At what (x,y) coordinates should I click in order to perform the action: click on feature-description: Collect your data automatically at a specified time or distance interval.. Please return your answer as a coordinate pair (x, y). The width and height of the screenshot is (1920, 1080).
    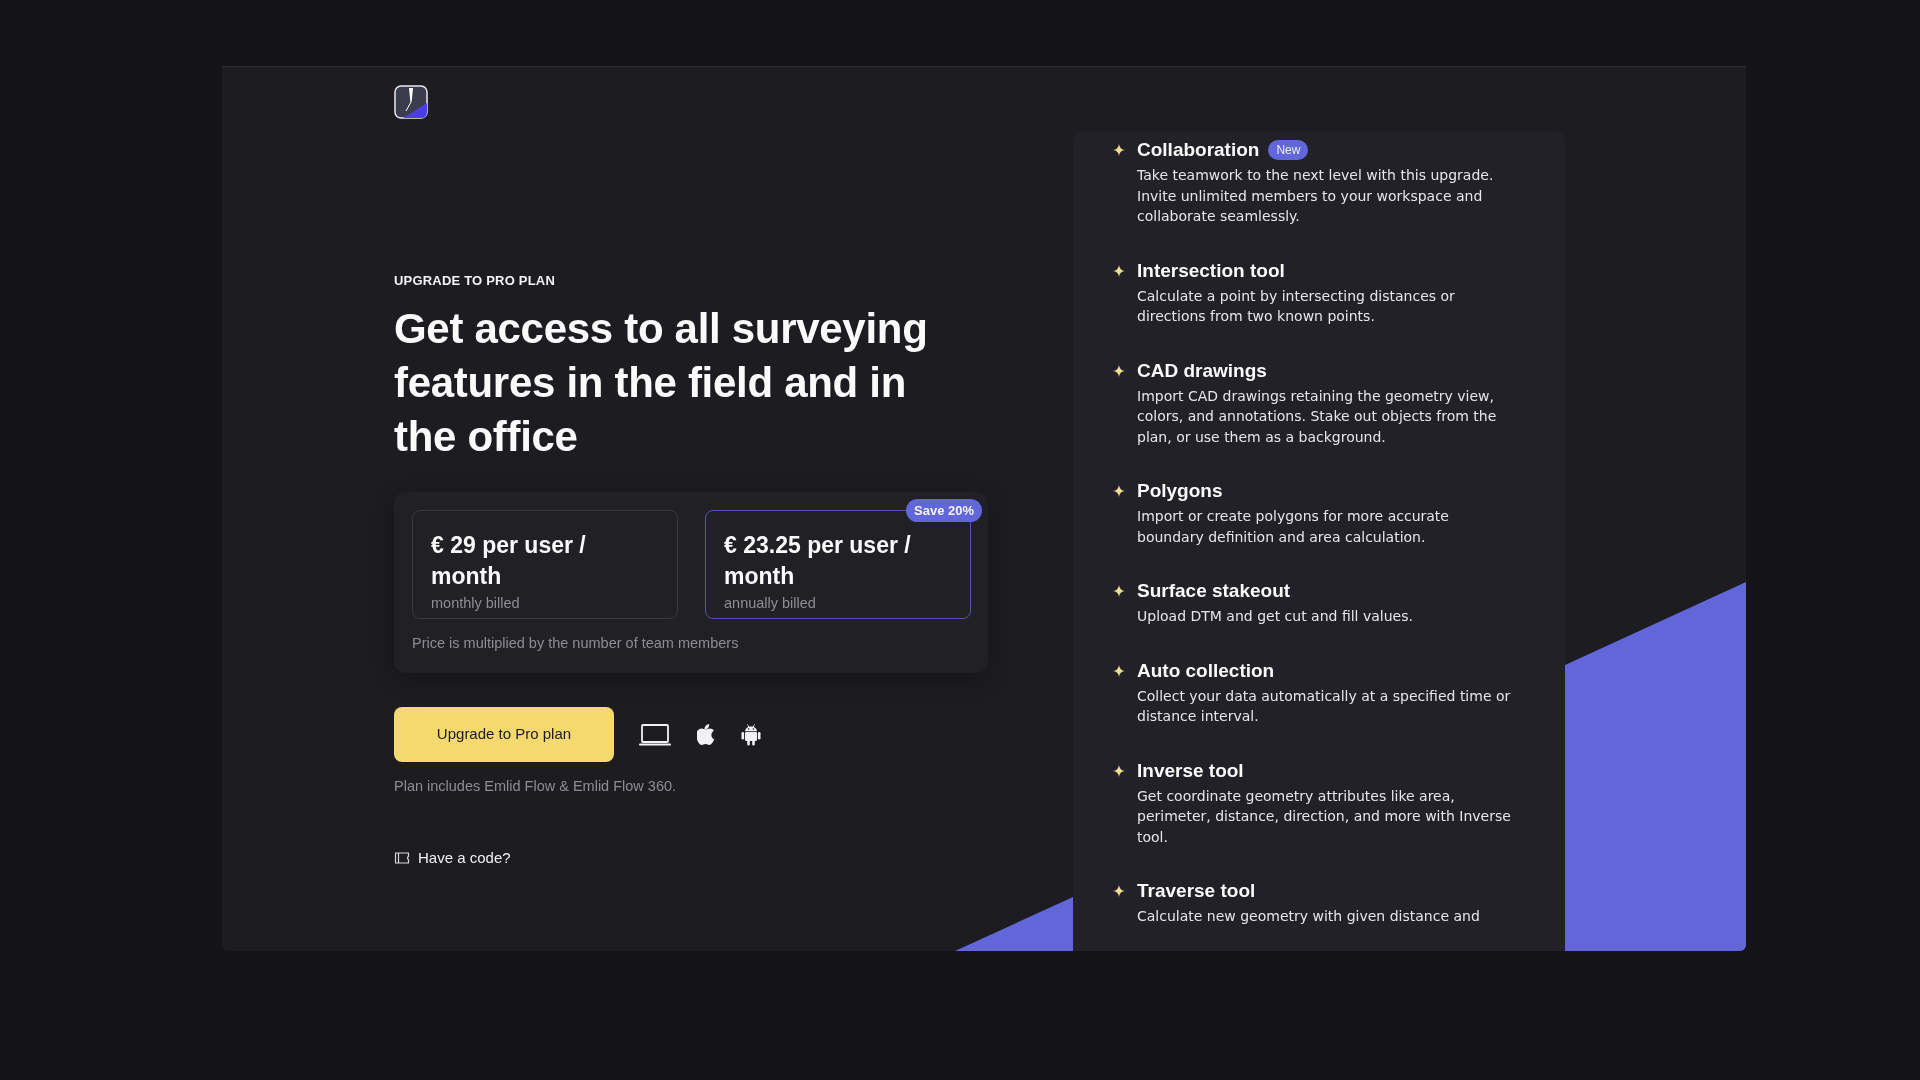
    Looking at the image, I should click on (1324, 706).